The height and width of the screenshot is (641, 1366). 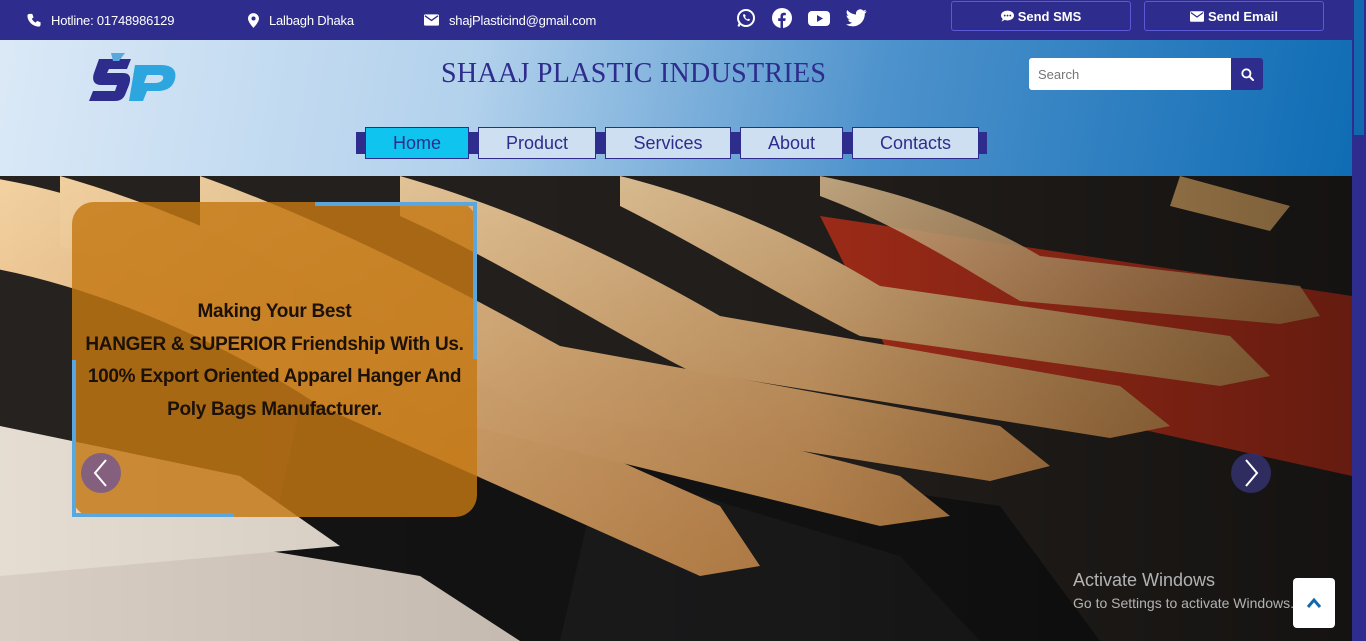 I want to click on send-email-button: Send Email, so click(x=1234, y=16).